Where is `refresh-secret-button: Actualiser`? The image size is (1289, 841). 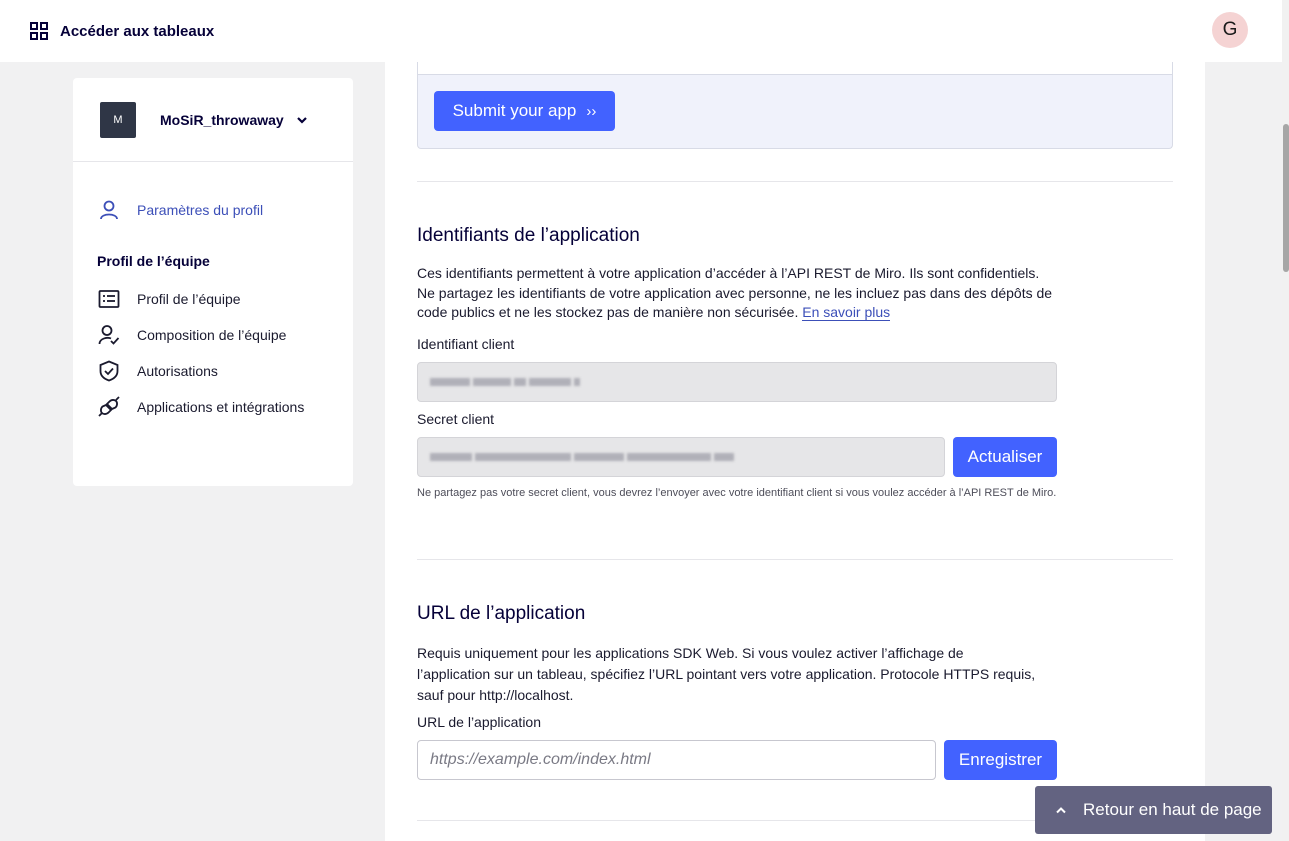
refresh-secret-button: Actualiser is located at coordinates (1005, 457).